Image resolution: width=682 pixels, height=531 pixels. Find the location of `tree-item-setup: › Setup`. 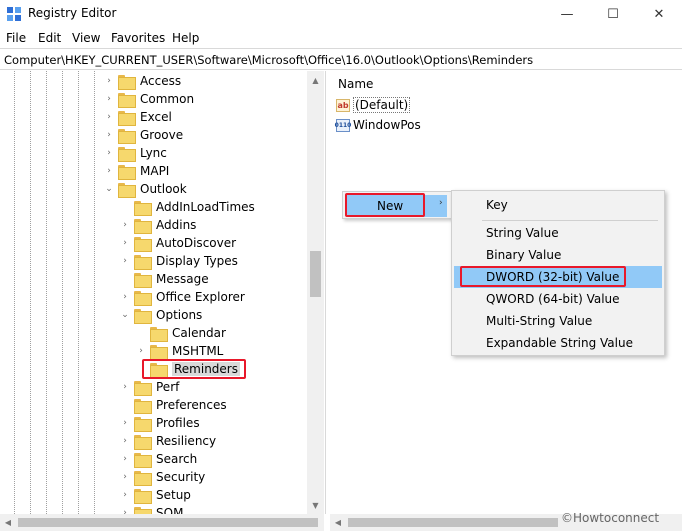

tree-item-setup: › Setup is located at coordinates (155, 495).